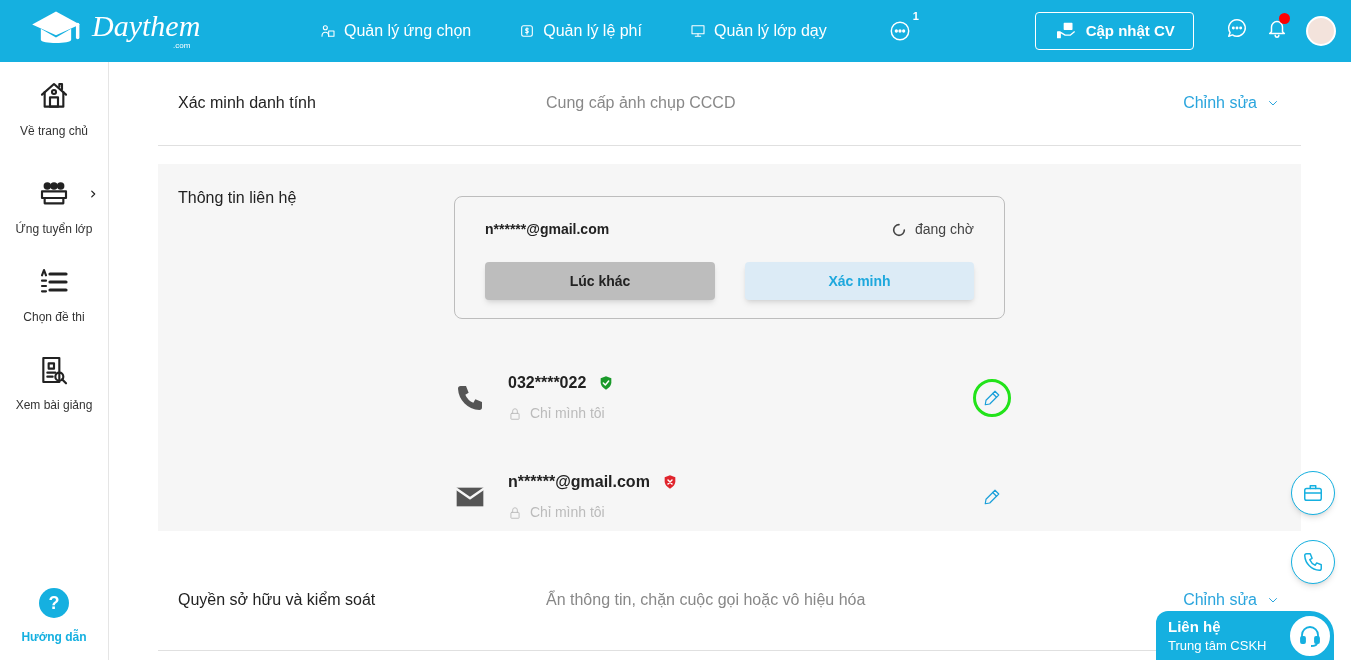  Describe the element at coordinates (181, 46) in the screenshot. I see `logo-domain: .com` at that location.